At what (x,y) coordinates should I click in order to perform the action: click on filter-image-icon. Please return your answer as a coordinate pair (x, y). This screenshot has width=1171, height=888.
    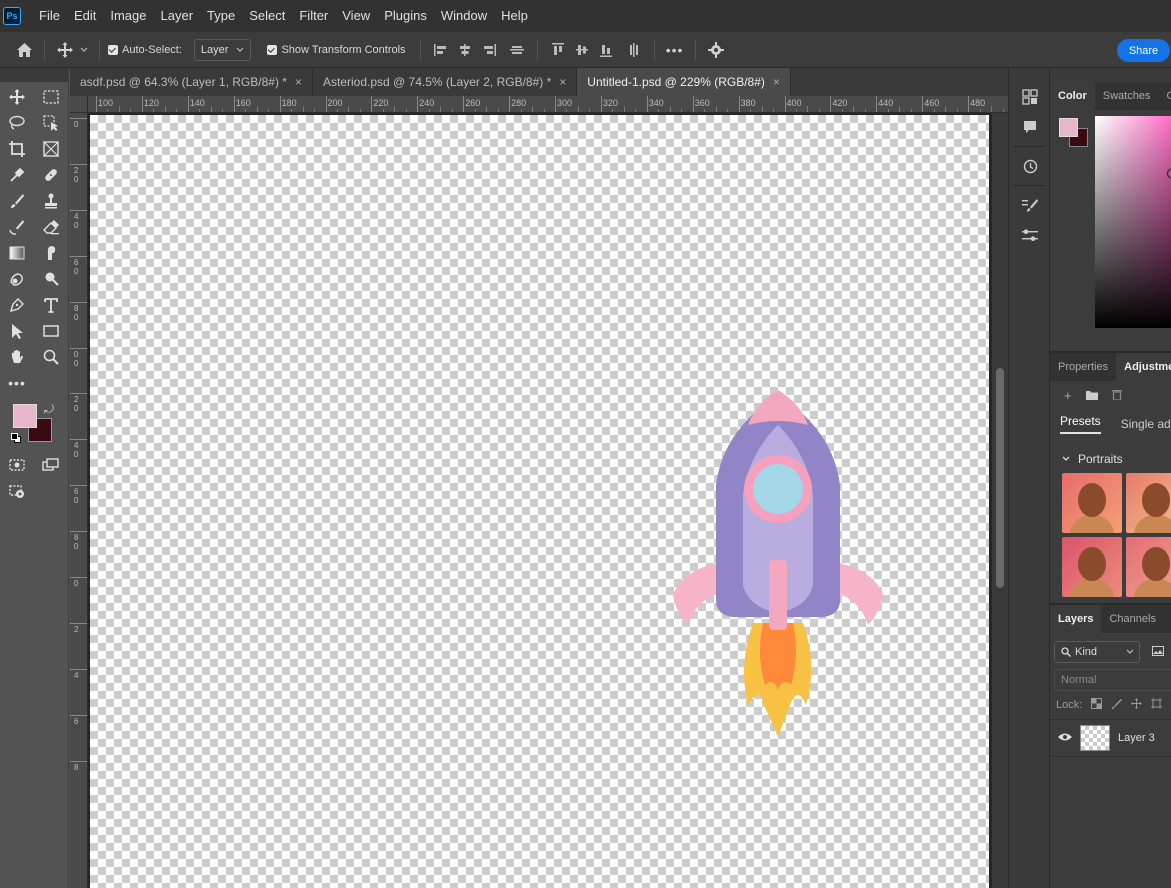
    Looking at the image, I should click on (1158, 652).